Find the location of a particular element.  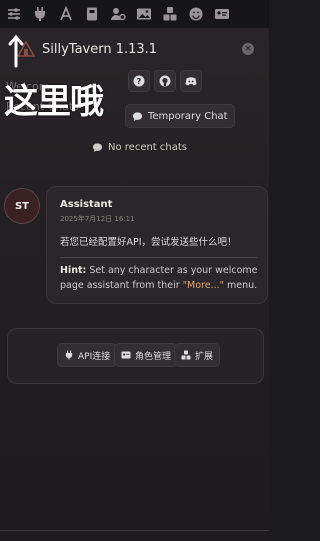

github-icon is located at coordinates (165, 81).